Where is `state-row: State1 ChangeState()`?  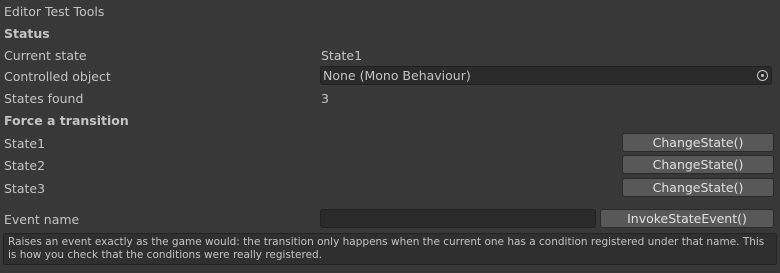
state-row: State1 ChangeState() is located at coordinates (390, 143).